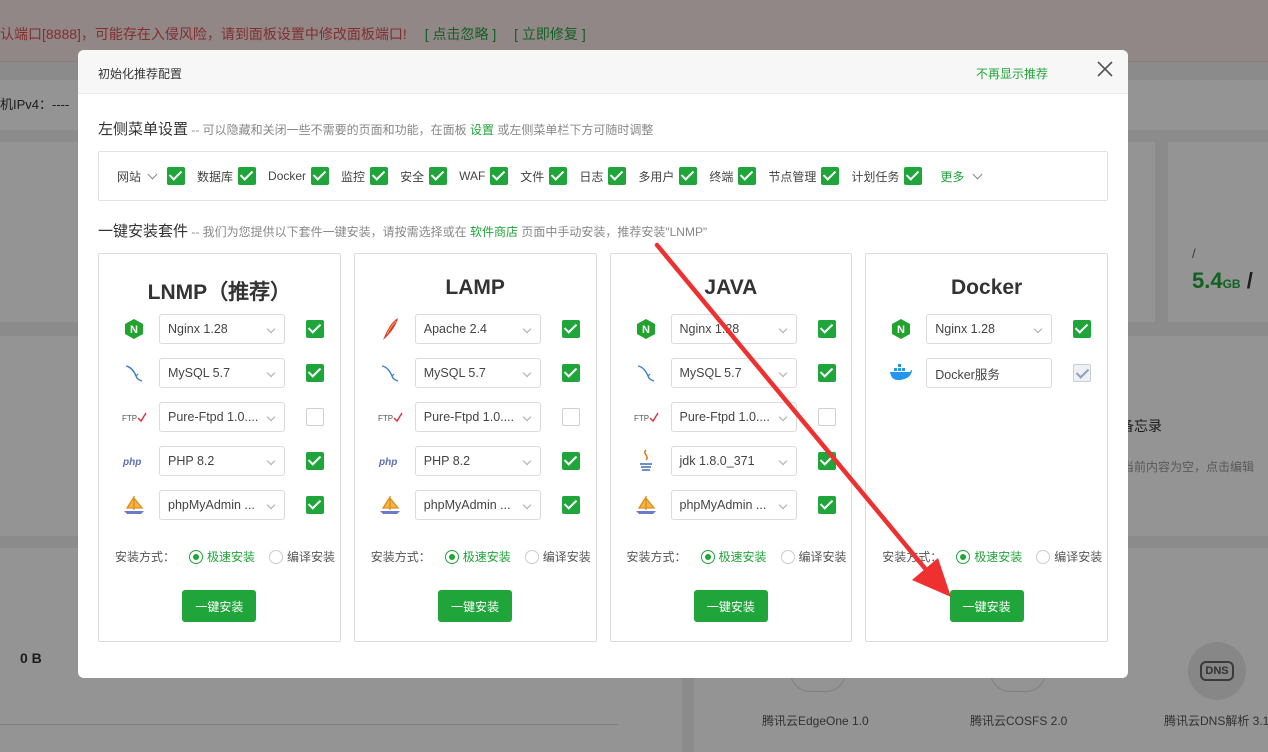 This screenshot has height=752, width=1268. I want to click on menu-item-terminal: 终端, so click(733, 176).